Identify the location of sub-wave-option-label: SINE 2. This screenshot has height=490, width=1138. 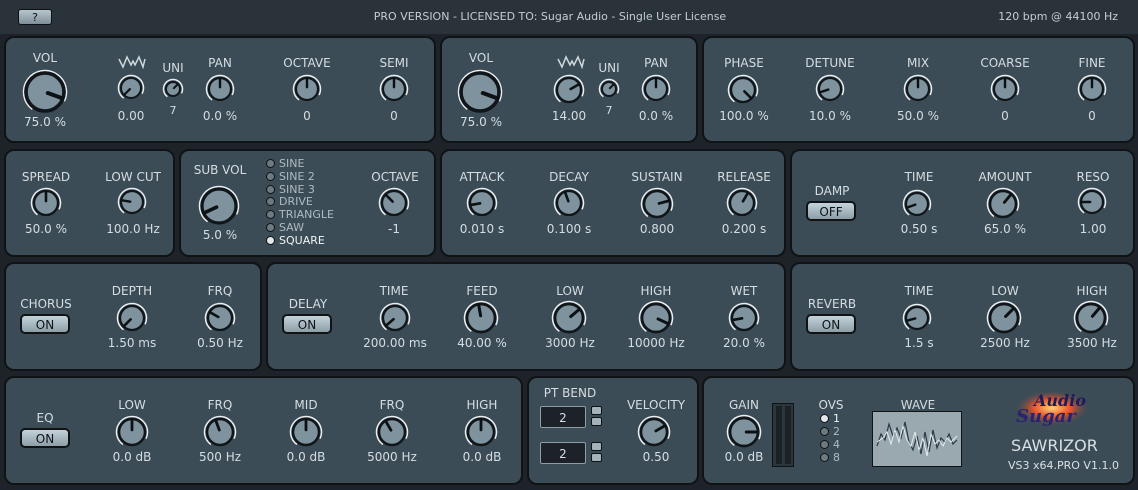
(297, 176).